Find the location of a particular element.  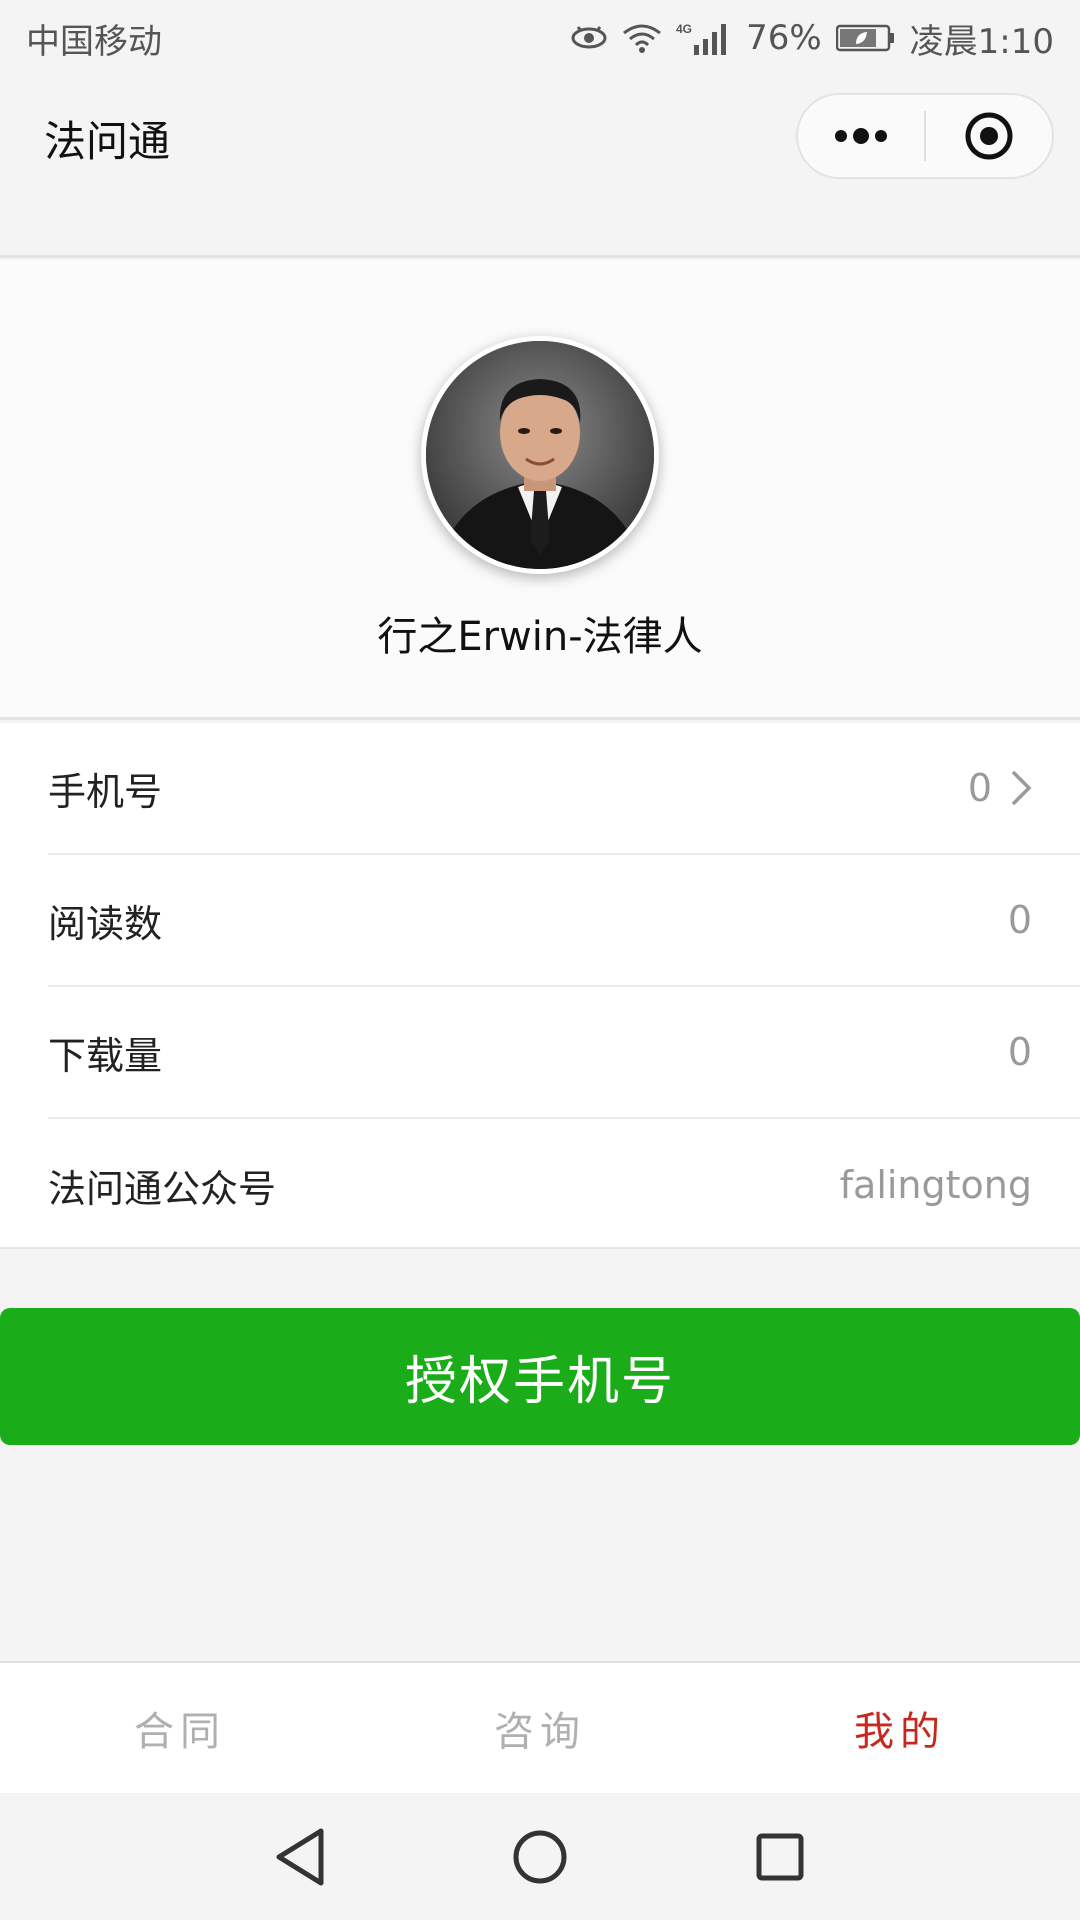

avatar is located at coordinates (540, 455).